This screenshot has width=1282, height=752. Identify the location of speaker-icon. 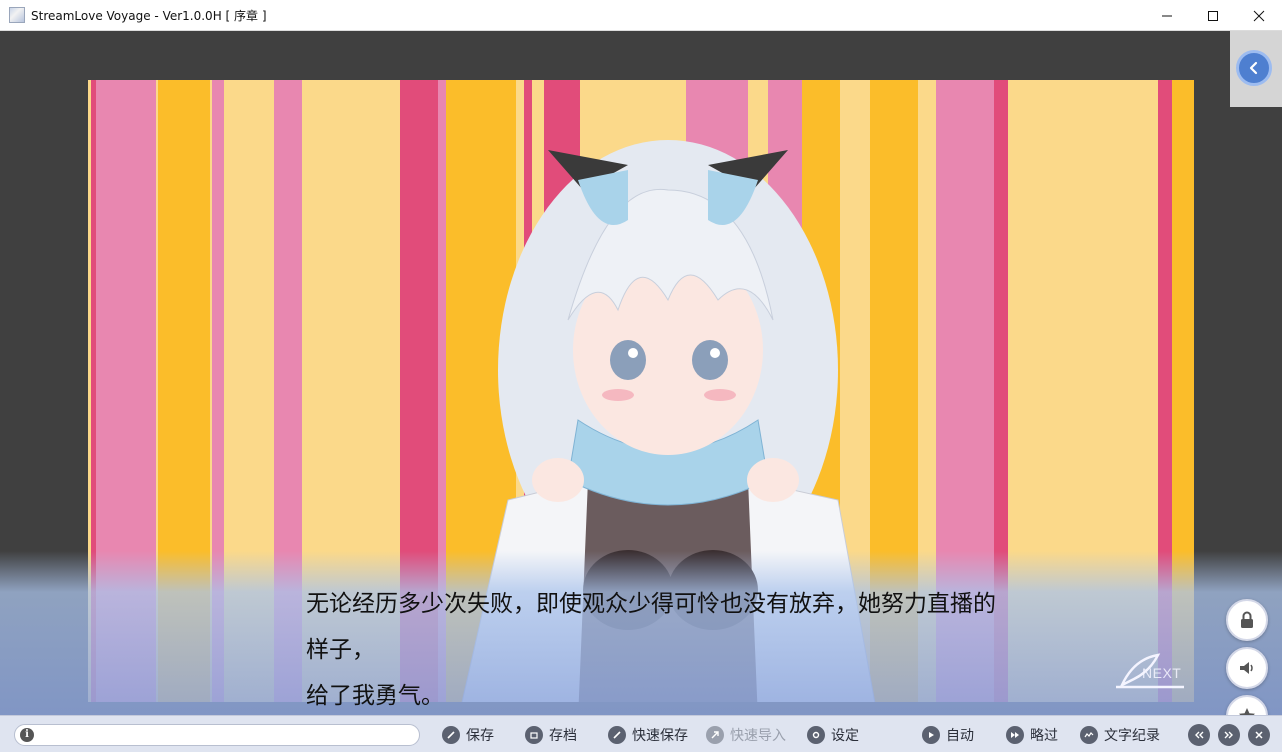
(1246, 668).